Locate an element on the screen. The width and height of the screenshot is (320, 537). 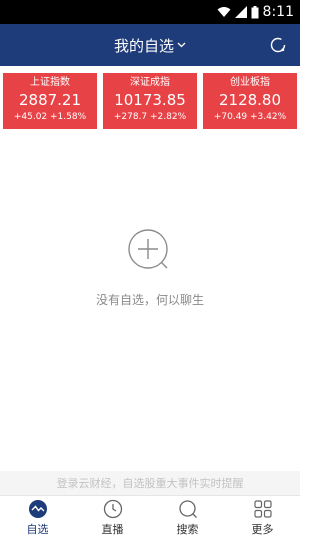
page-title: 我的自选 is located at coordinates (143, 45).